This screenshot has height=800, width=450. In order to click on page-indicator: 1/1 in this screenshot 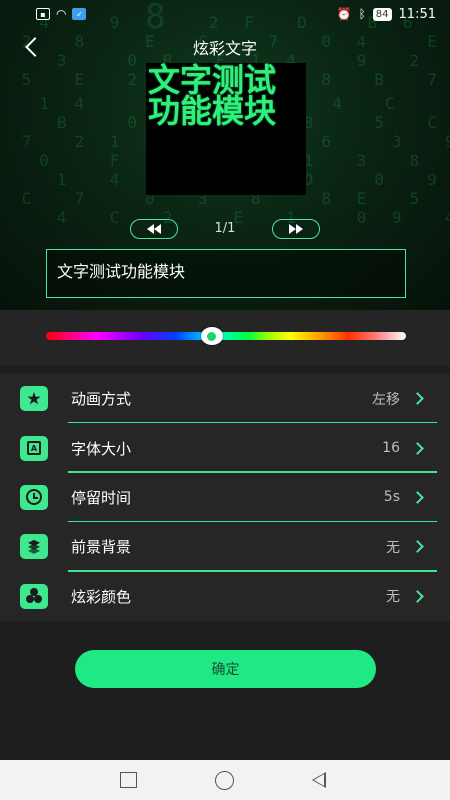, I will do `click(225, 228)`.